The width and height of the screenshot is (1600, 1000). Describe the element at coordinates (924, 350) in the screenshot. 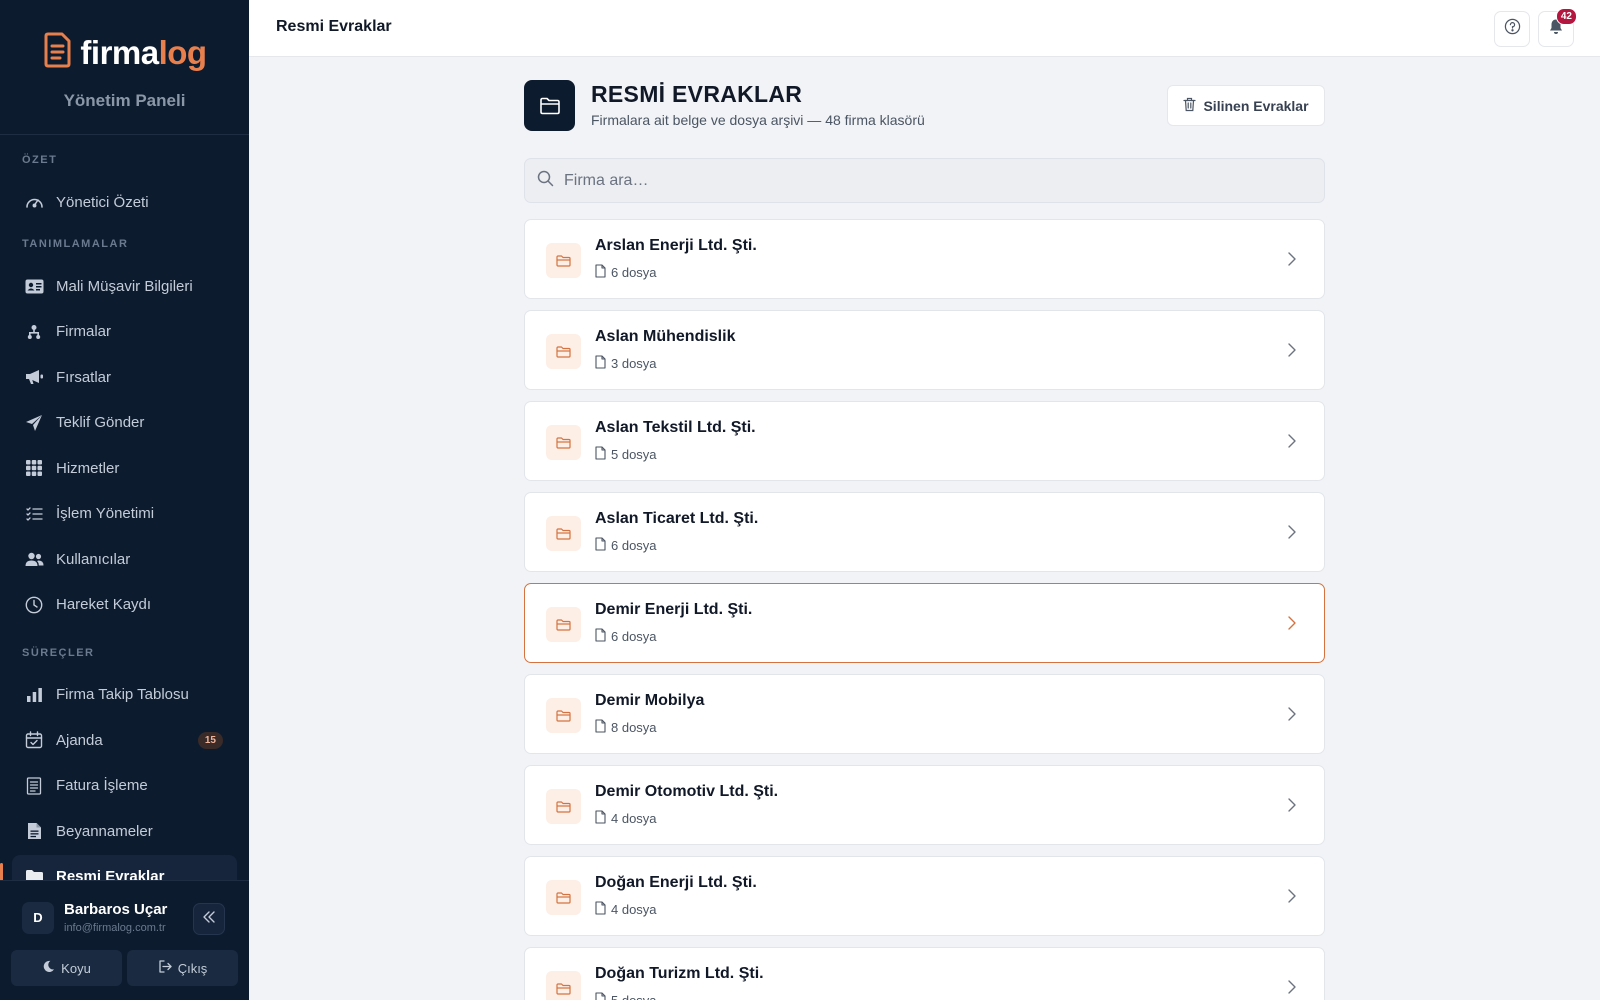

I see `company-folder-row: Aslan Mühendislik 3 dosya` at that location.